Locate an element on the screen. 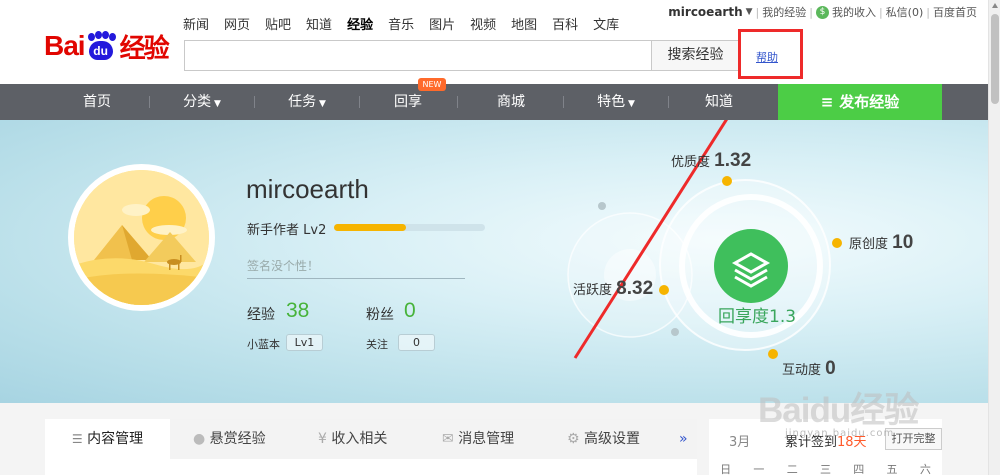 The image size is (1000, 475). avatar is located at coordinates (141, 237).